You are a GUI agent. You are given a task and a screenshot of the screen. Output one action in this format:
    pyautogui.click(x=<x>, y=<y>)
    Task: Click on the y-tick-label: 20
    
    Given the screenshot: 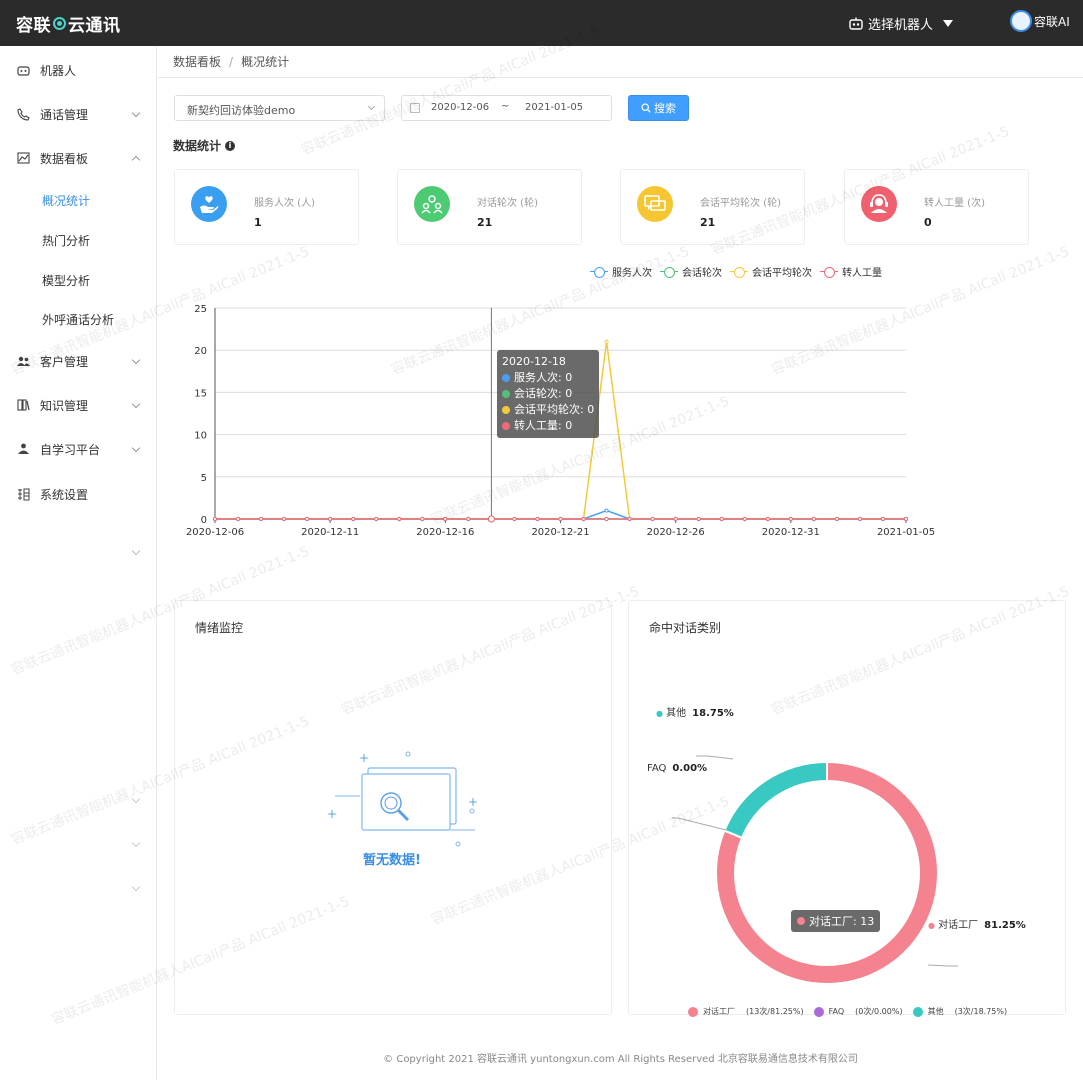 What is the action you would take?
    pyautogui.click(x=200, y=351)
    